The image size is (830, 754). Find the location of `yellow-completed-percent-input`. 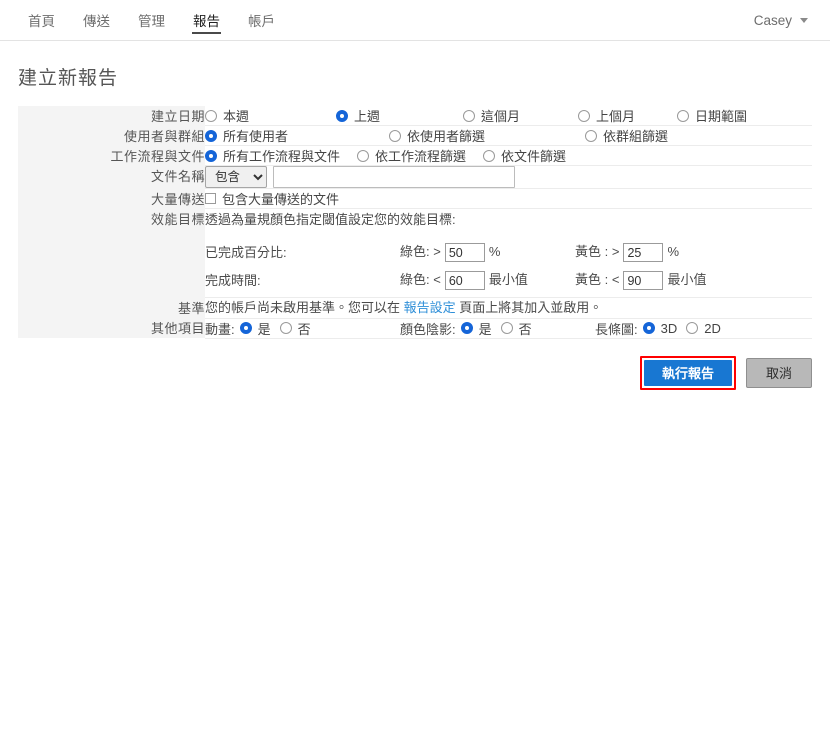

yellow-completed-percent-input is located at coordinates (643, 253).